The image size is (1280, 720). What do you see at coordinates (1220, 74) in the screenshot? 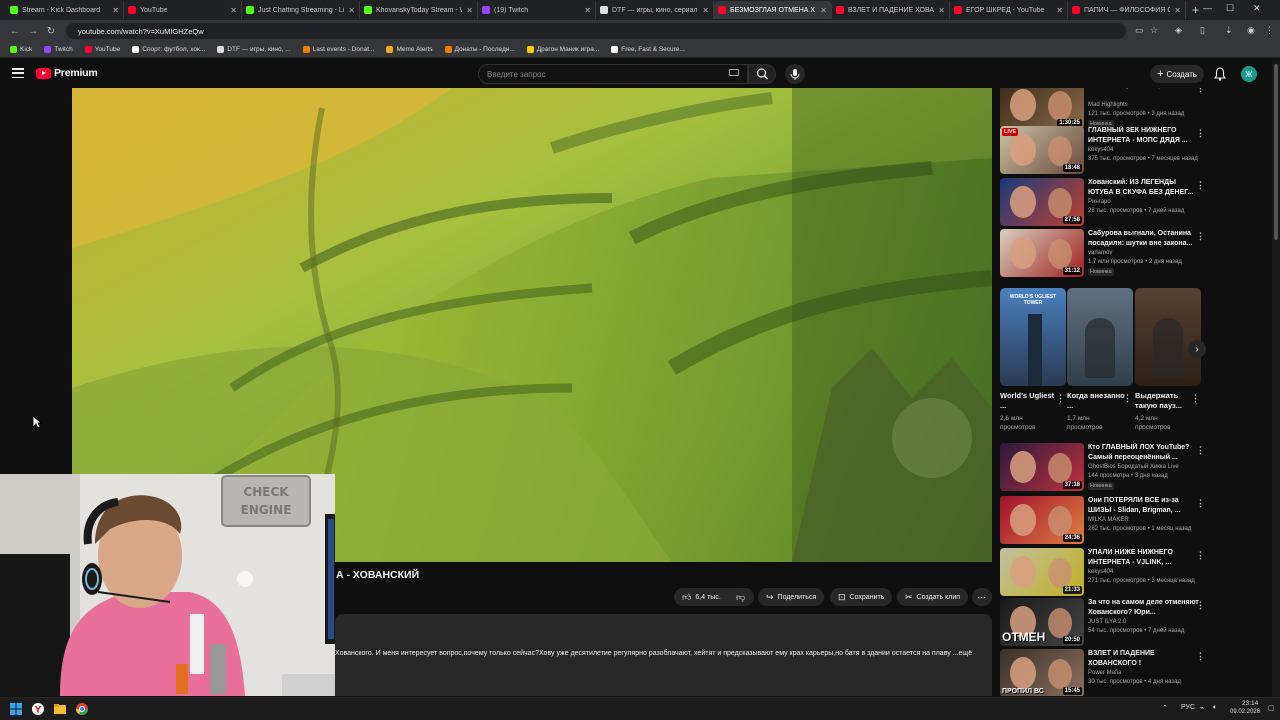
I see `bell-icon` at bounding box center [1220, 74].